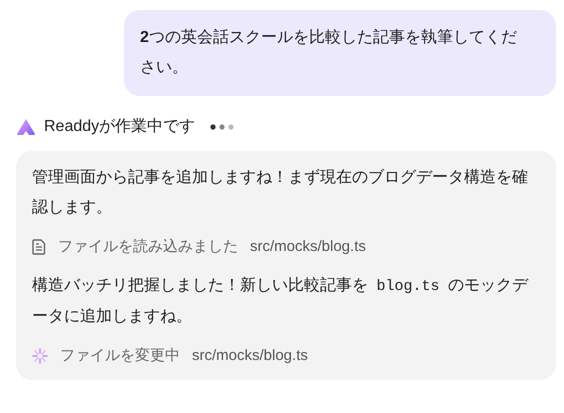 The height and width of the screenshot is (413, 564). I want to click on action-label: ファイルを変更中, so click(120, 356).